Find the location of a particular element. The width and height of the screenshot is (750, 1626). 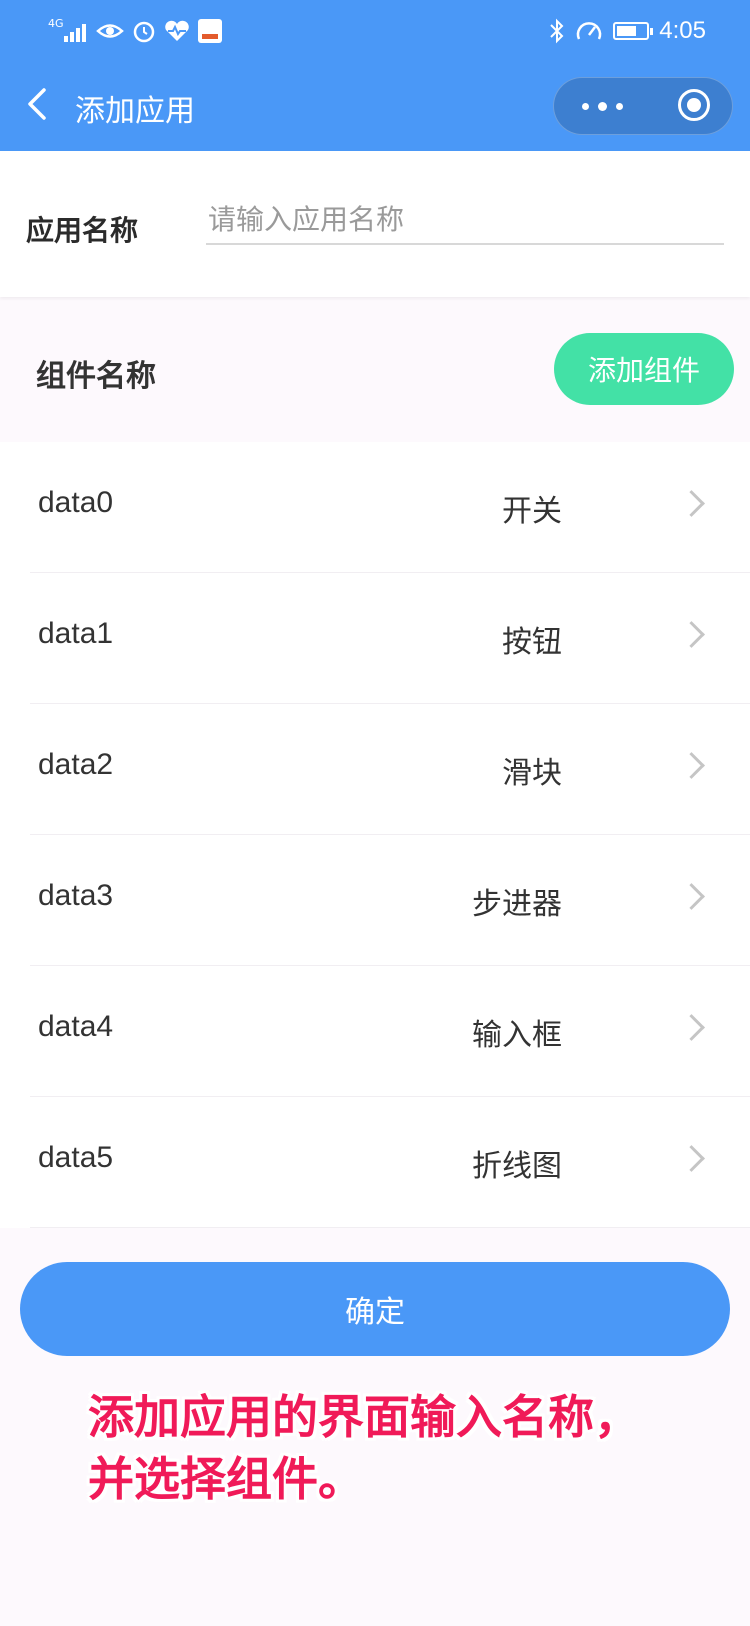

top-bar: 4G 4:05 添加应用 is located at coordinates (375, 75).